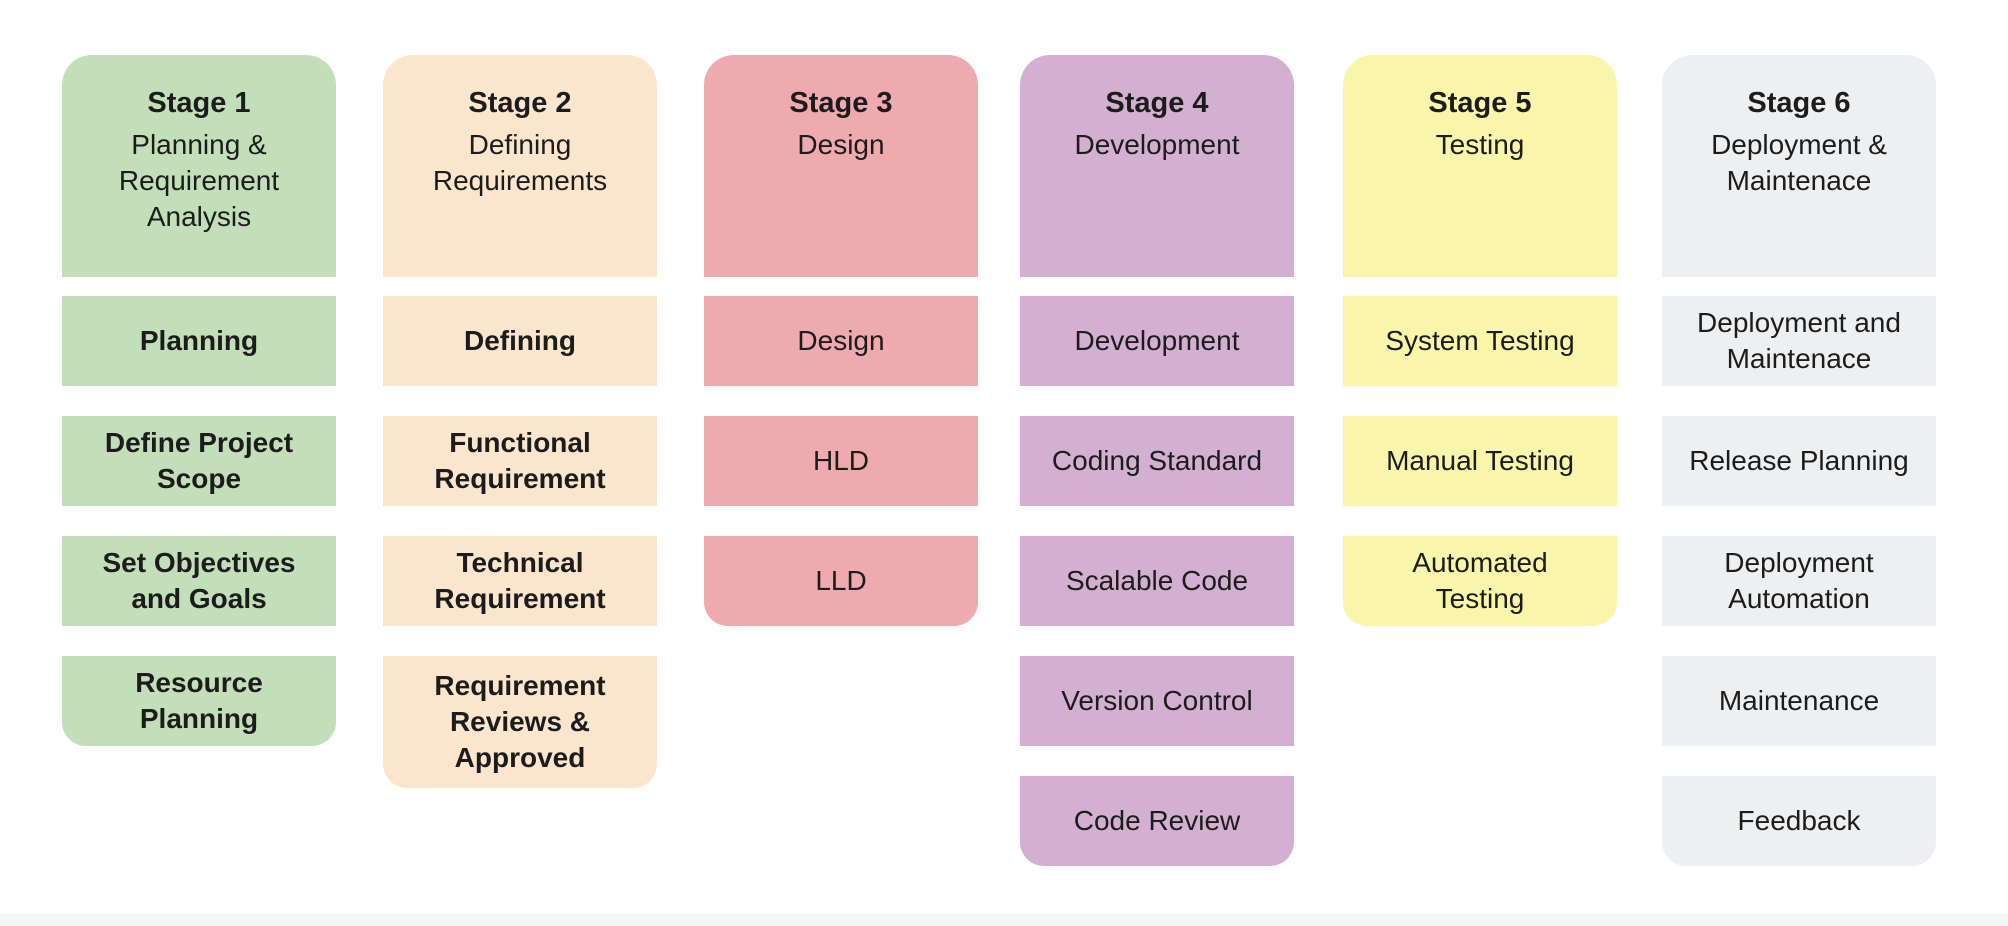  I want to click on stage-task-label: LLD, so click(841, 580).